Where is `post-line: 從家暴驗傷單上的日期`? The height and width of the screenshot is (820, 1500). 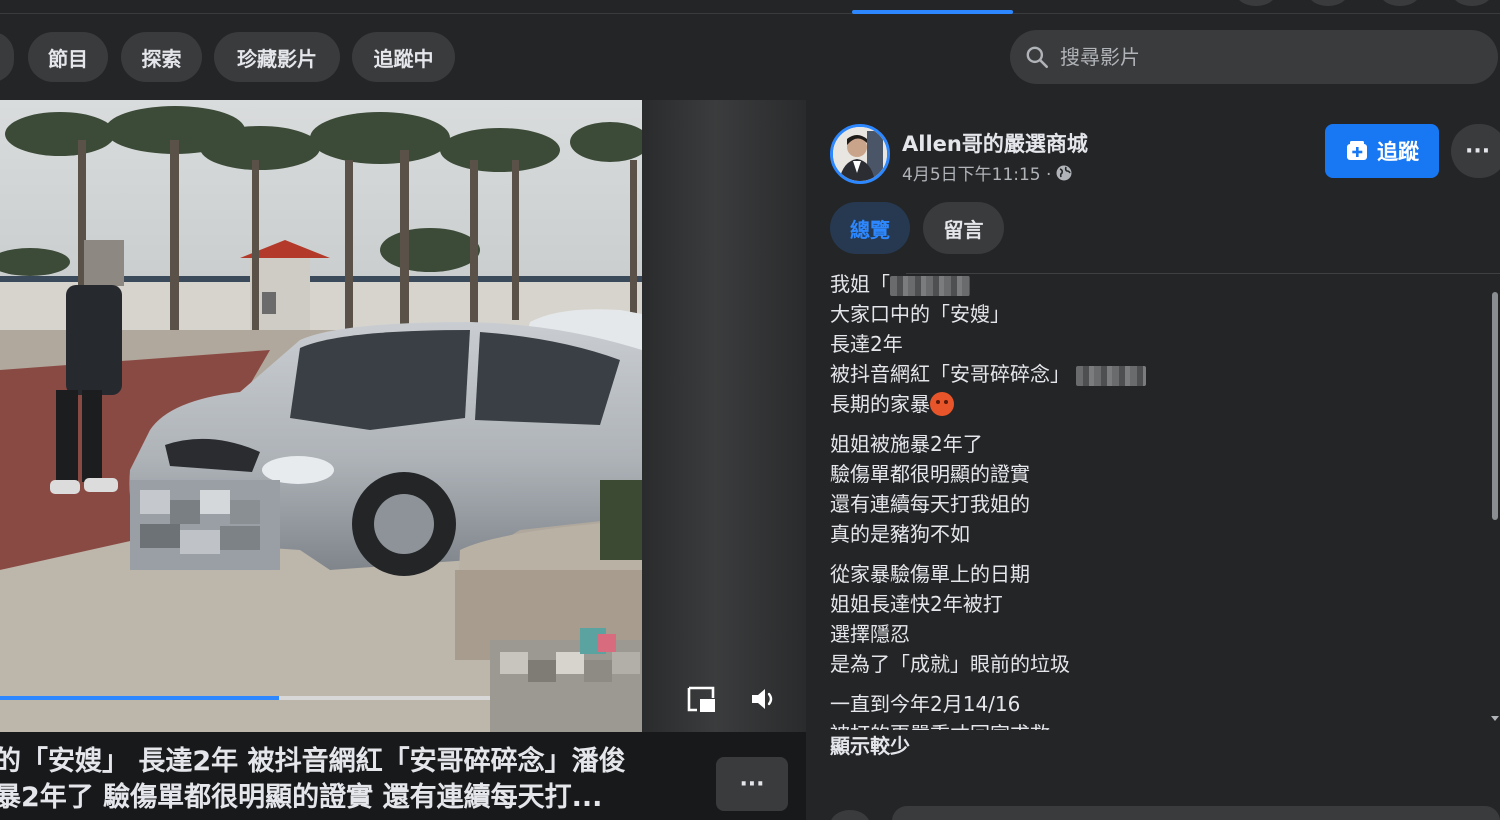
post-line: 從家暴驗傷單上的日期 is located at coordinates (930, 574).